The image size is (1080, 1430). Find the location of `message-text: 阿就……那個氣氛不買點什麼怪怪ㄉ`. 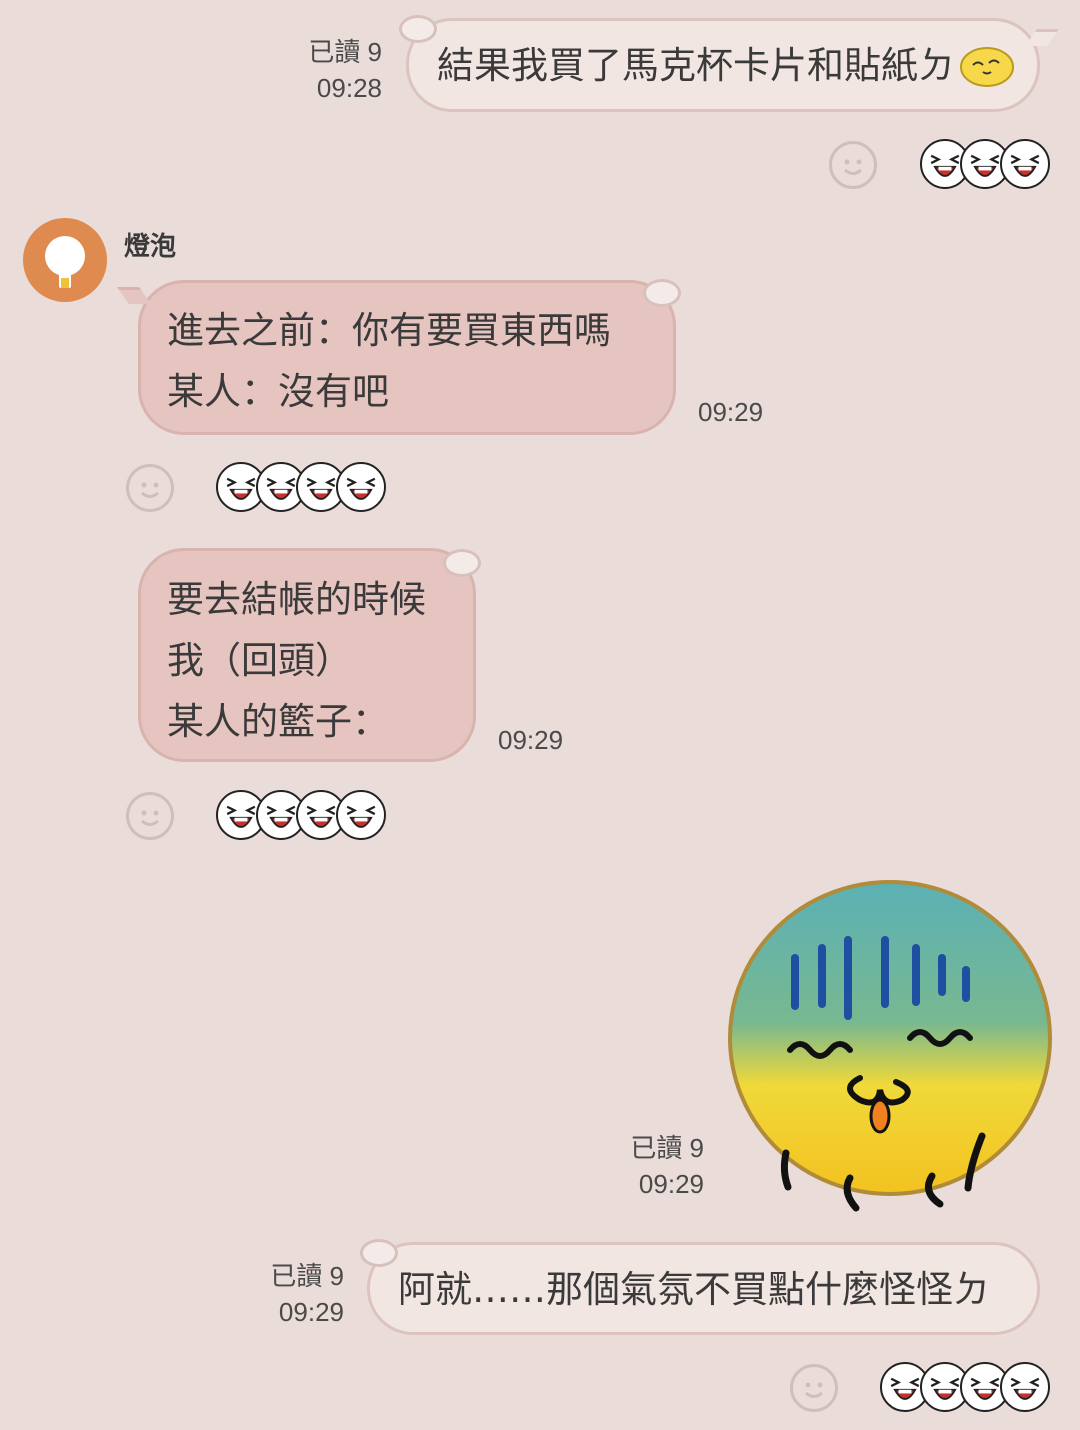

message-text: 阿就……那個氣氛不買點什麼怪怪ㄉ is located at coordinates (694, 1289).